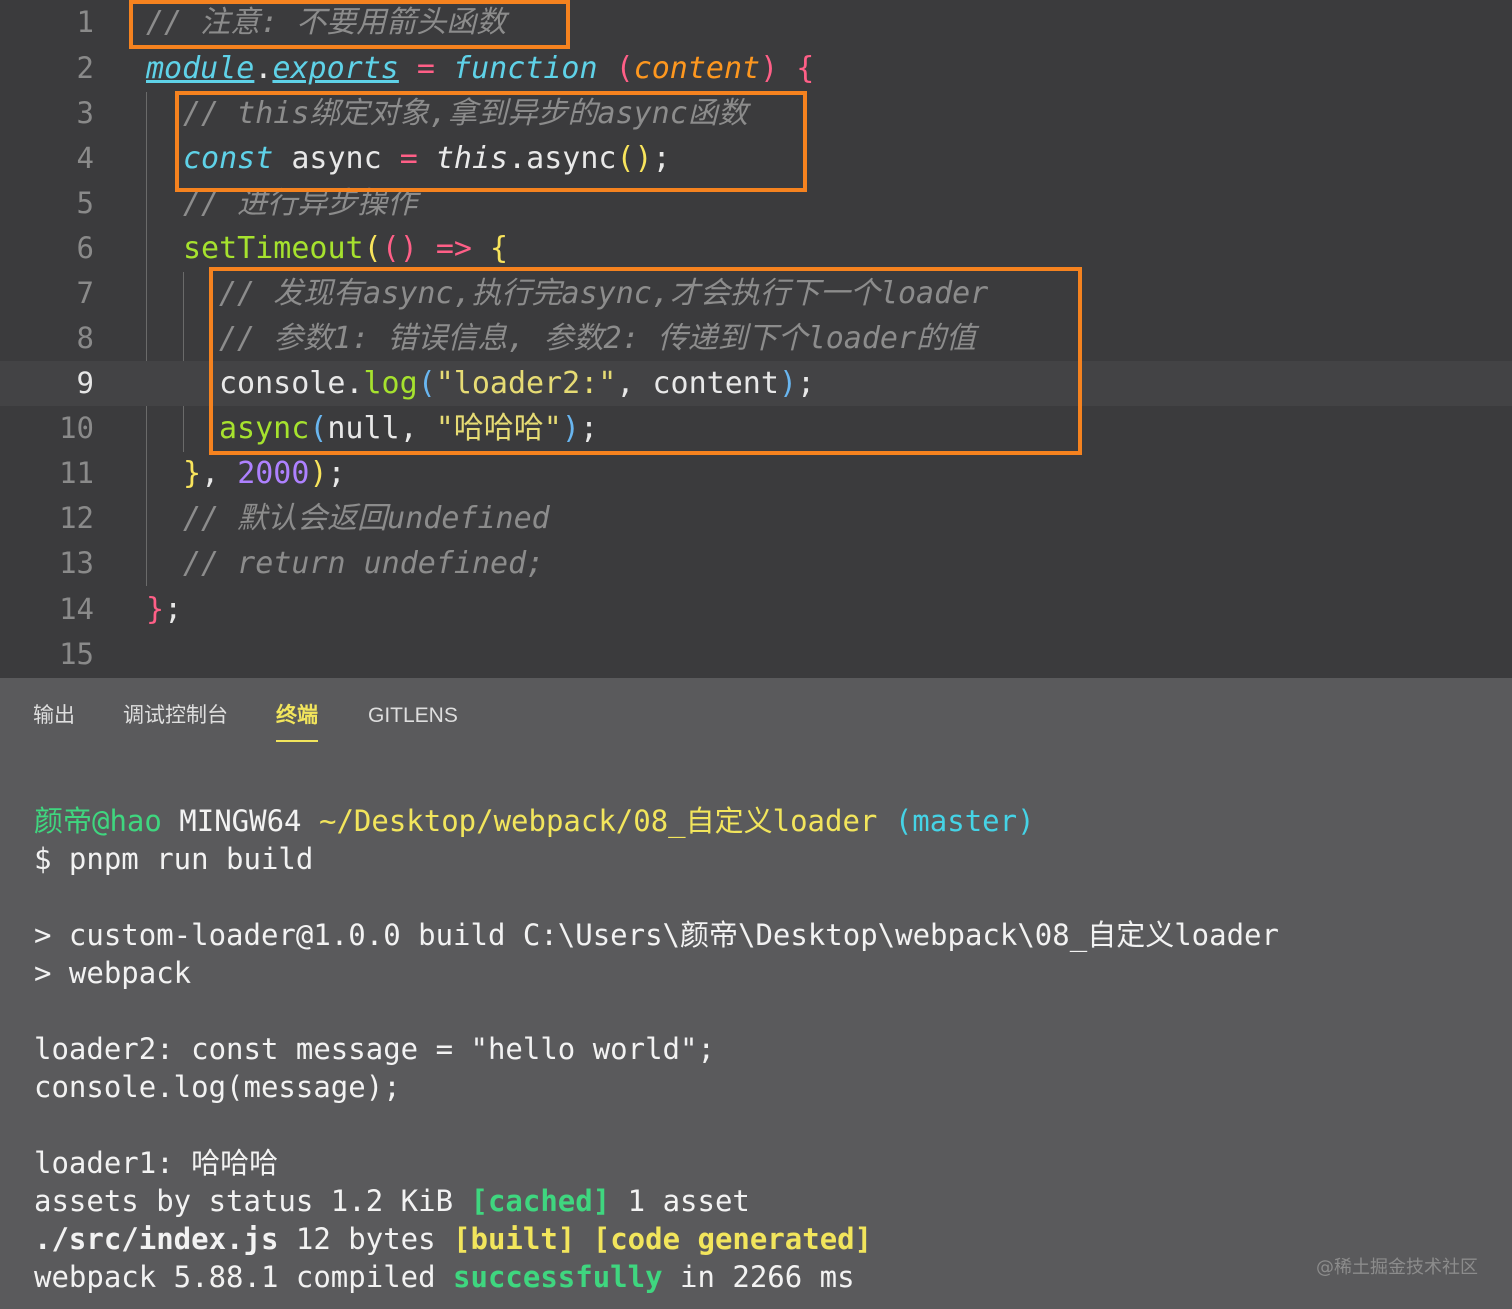 This screenshot has height=1309, width=1512. I want to click on terminal-line: > webpack, so click(113, 973).